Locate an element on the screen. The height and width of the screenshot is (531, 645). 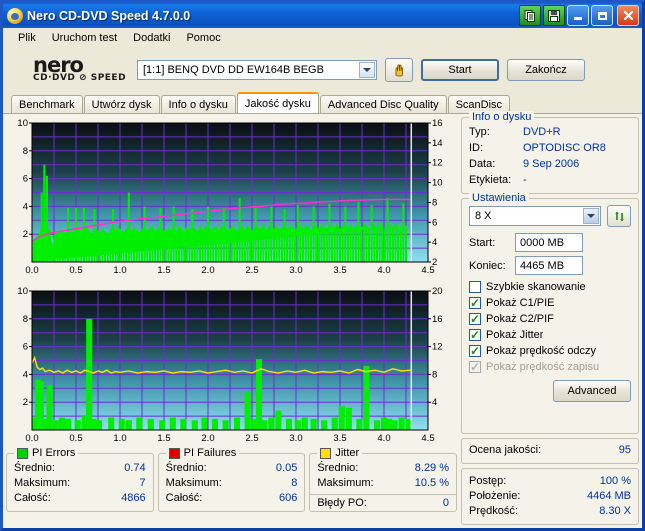
menu-item-uruchom-test: Uruchom test is located at coordinates (84, 38).